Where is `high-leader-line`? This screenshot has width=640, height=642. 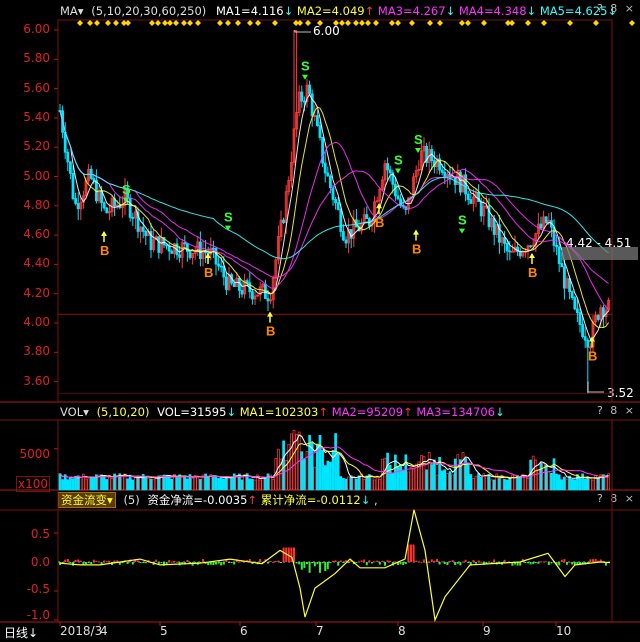 high-leader-line is located at coordinates (302, 31).